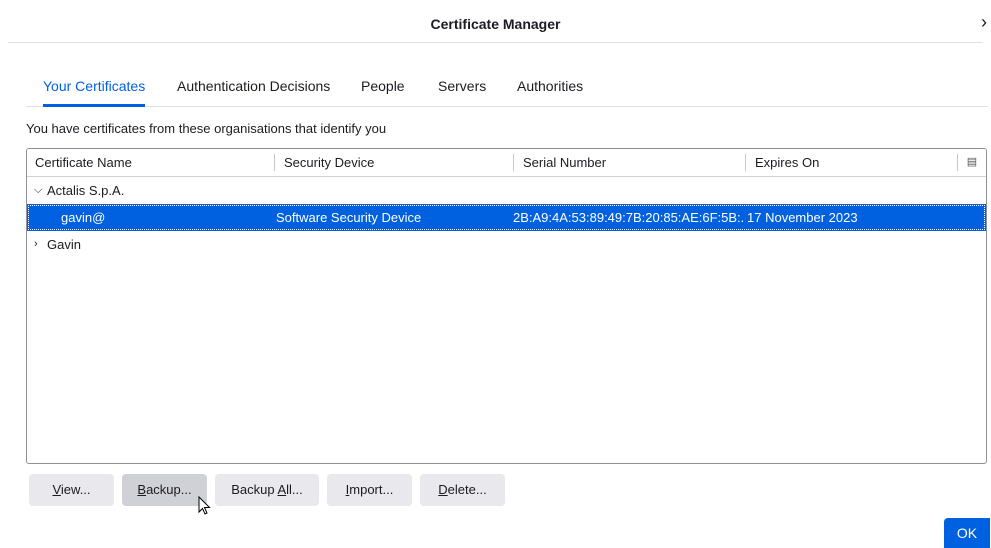 The width and height of the screenshot is (991, 548). Describe the element at coordinates (972, 162) in the screenshot. I see `column-picker-icon: ▤` at that location.